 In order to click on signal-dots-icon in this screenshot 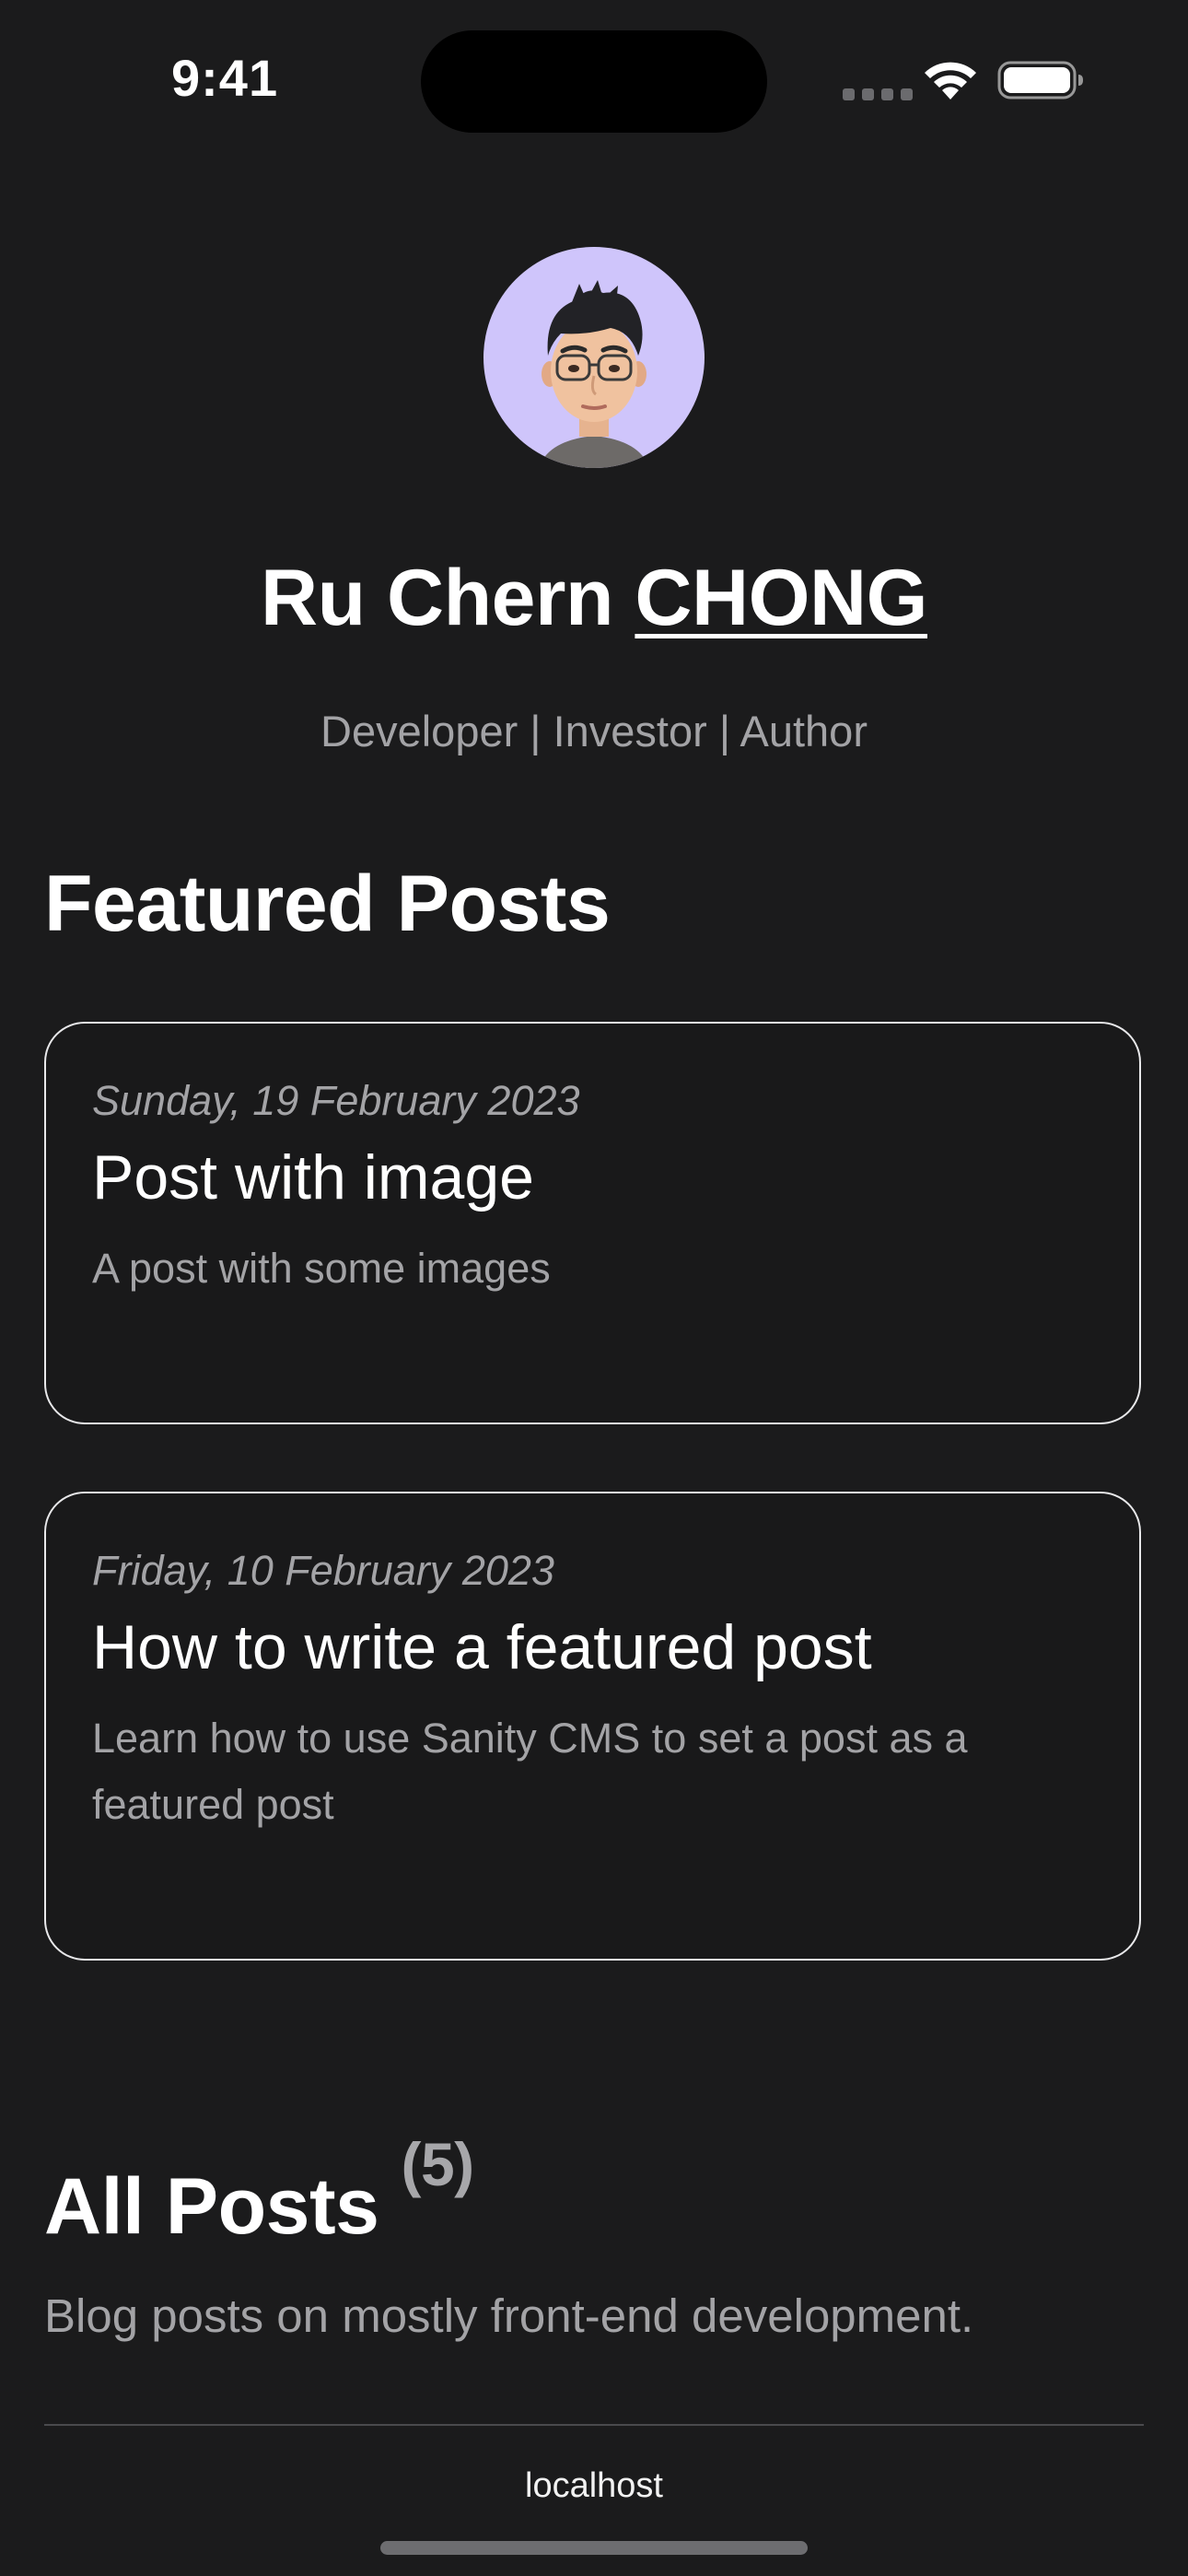, I will do `click(878, 94)`.